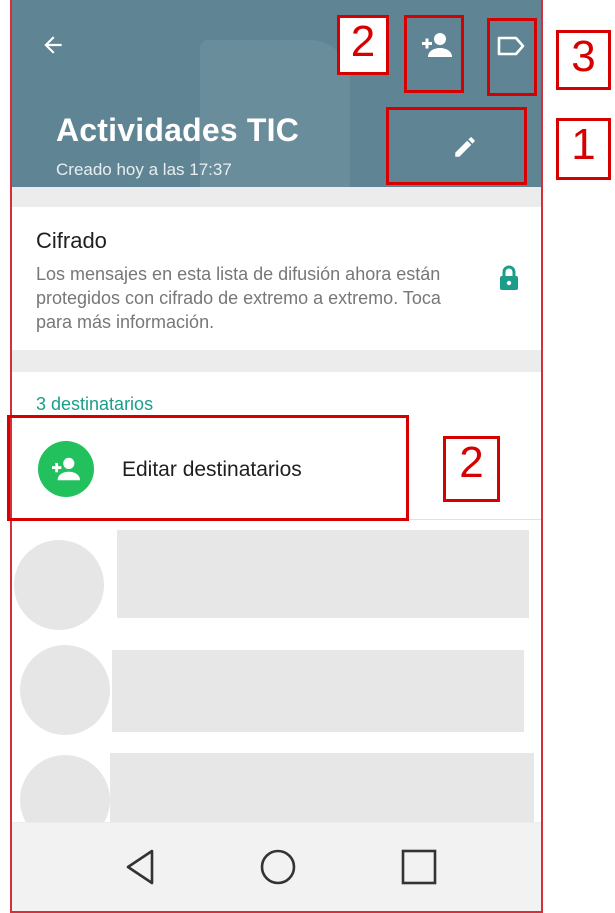 The width and height of the screenshot is (615, 913). What do you see at coordinates (71, 240) in the screenshot?
I see `encryption-title: Cifrado` at bounding box center [71, 240].